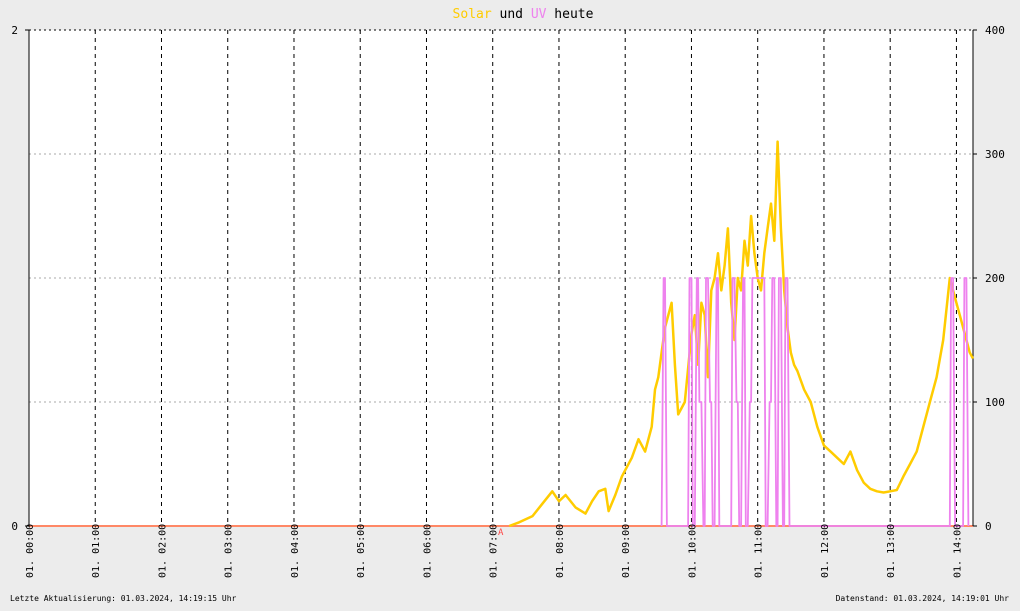 This screenshot has width=1020, height=611. What do you see at coordinates (922, 598) in the screenshot?
I see `footer-data-status: Datenstand: 01.03.2024, 14:19:01 Uhr` at bounding box center [922, 598].